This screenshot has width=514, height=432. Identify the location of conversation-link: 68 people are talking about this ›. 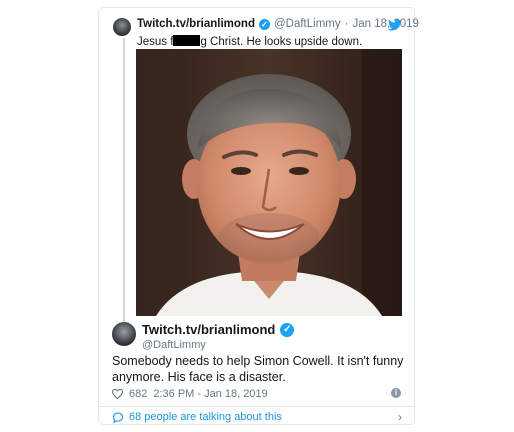
(257, 417).